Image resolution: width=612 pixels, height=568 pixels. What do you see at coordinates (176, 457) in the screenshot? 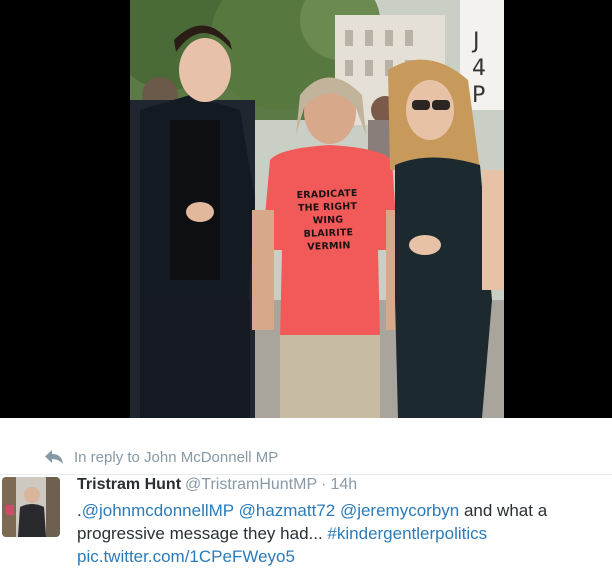
I see `in-reply-to-label: In reply to John McDonnell MP` at bounding box center [176, 457].